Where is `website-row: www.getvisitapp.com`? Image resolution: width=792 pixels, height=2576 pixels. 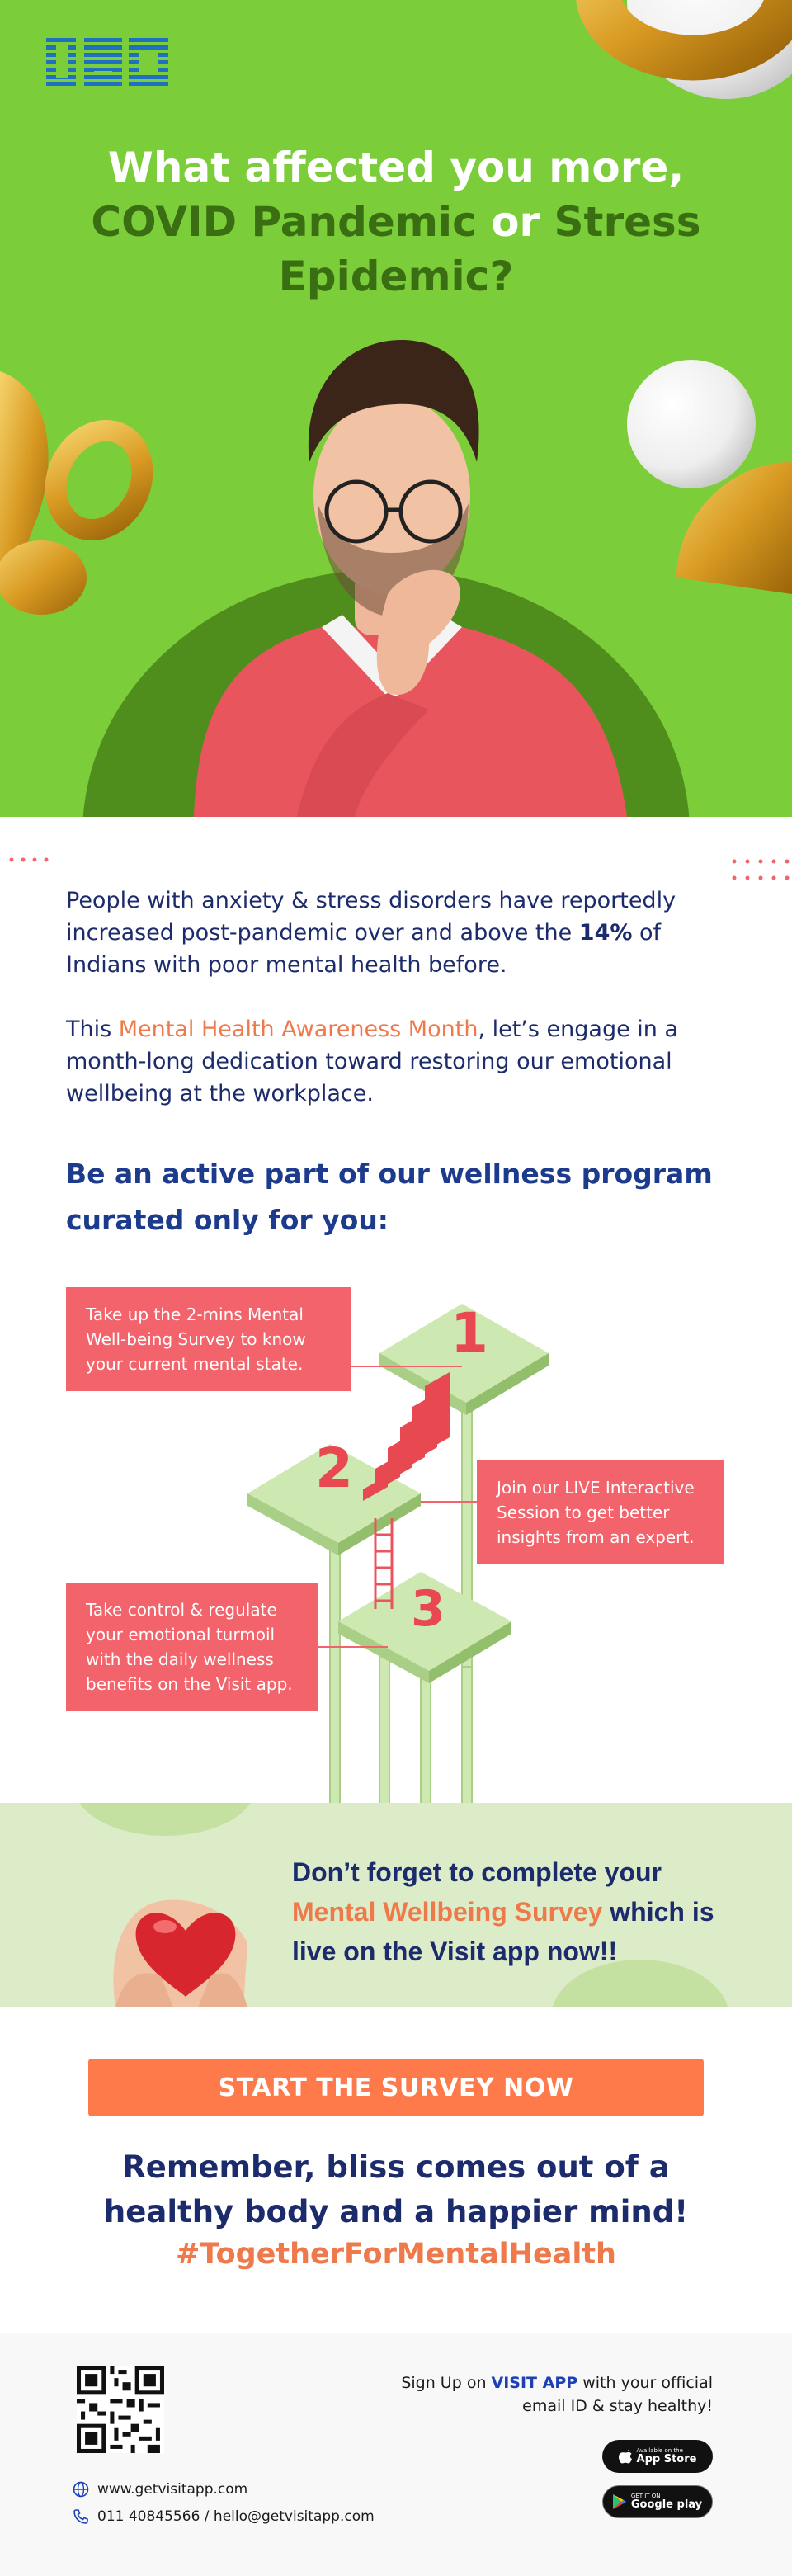 website-row: www.getvisitapp.com is located at coordinates (160, 2489).